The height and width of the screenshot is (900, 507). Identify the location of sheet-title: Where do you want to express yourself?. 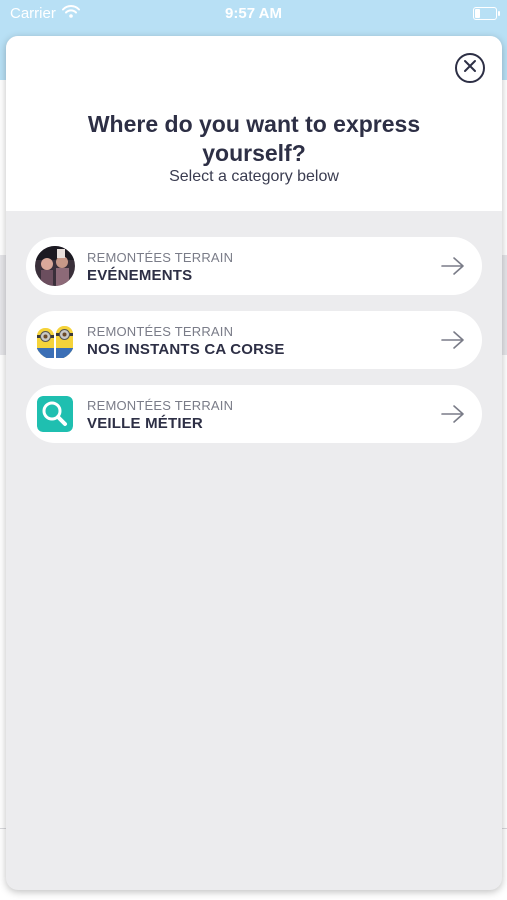
(254, 138).